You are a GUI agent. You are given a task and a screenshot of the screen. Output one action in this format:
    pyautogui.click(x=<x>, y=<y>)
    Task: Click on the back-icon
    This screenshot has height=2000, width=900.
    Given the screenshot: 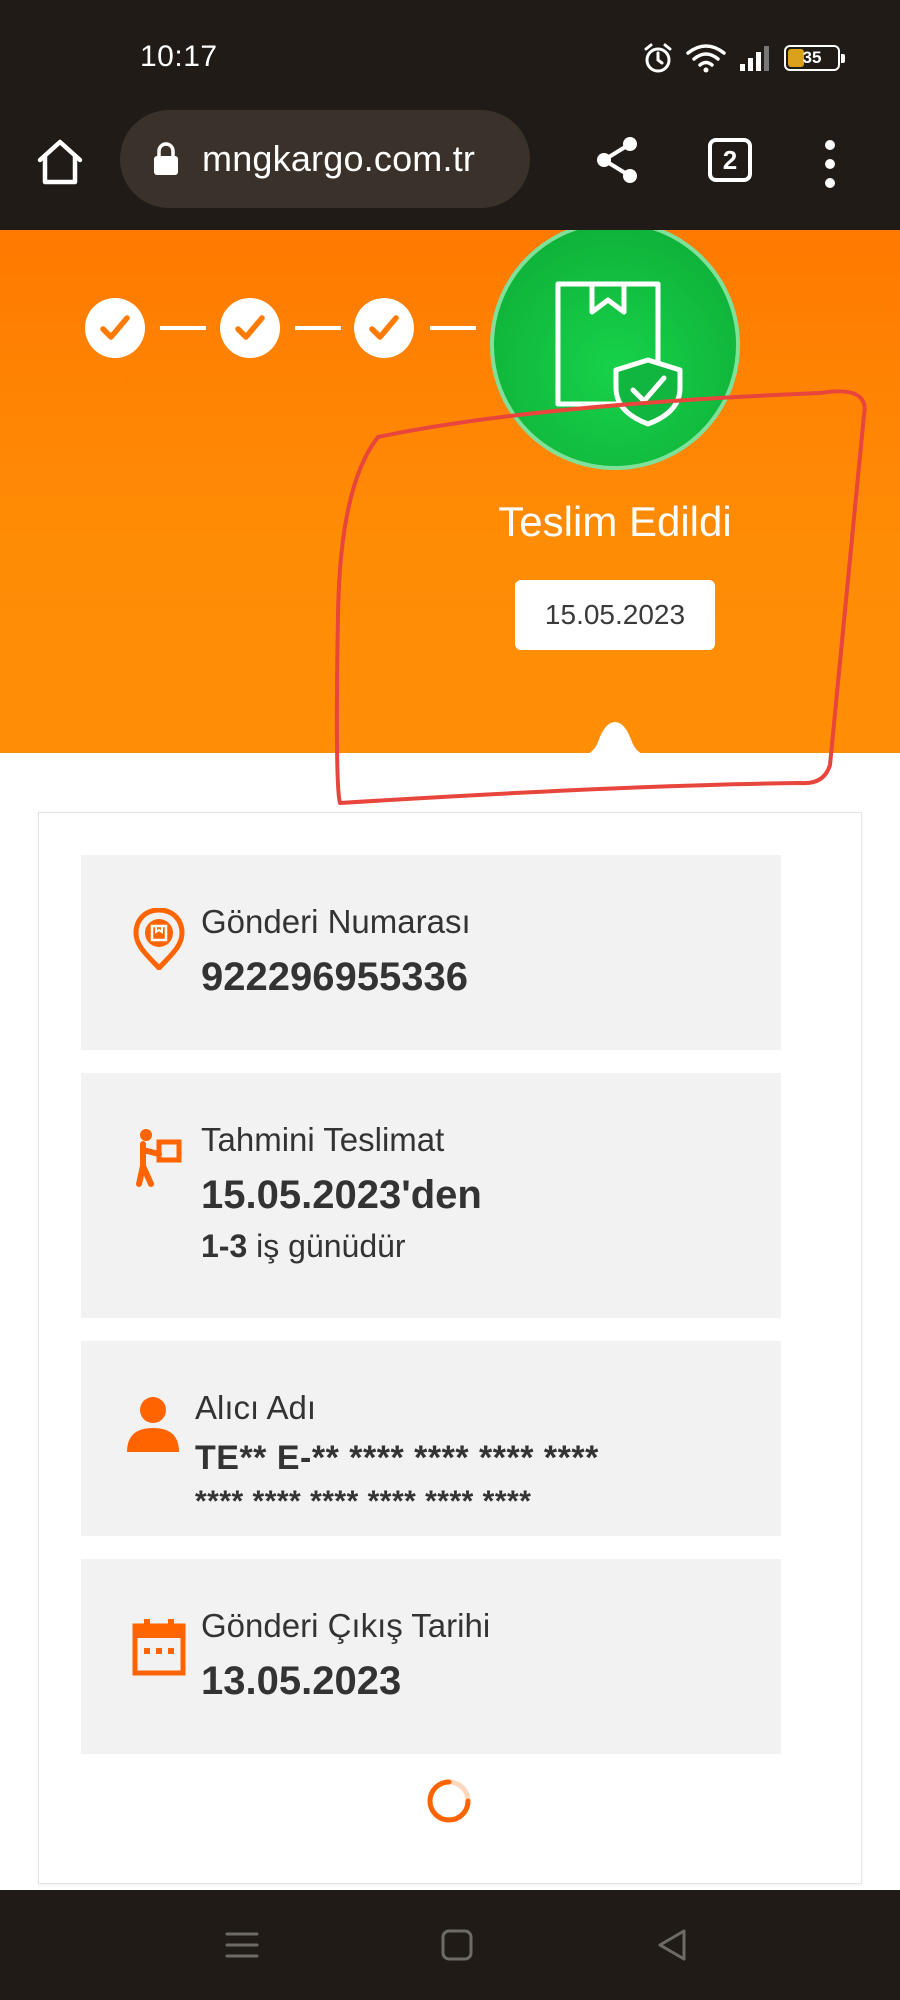 What is the action you would take?
    pyautogui.click(x=672, y=1945)
    